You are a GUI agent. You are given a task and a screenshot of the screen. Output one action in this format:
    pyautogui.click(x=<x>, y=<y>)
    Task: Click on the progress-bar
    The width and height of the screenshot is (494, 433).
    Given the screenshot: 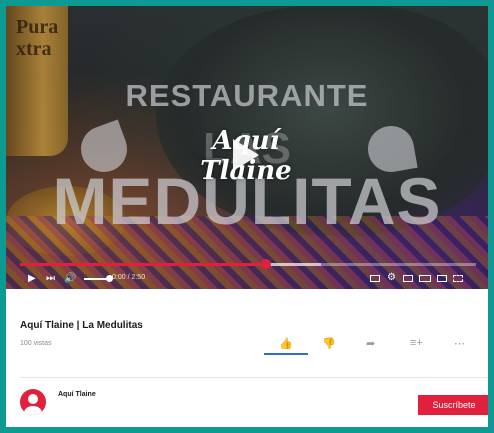 What is the action you would take?
    pyautogui.click(x=248, y=264)
    